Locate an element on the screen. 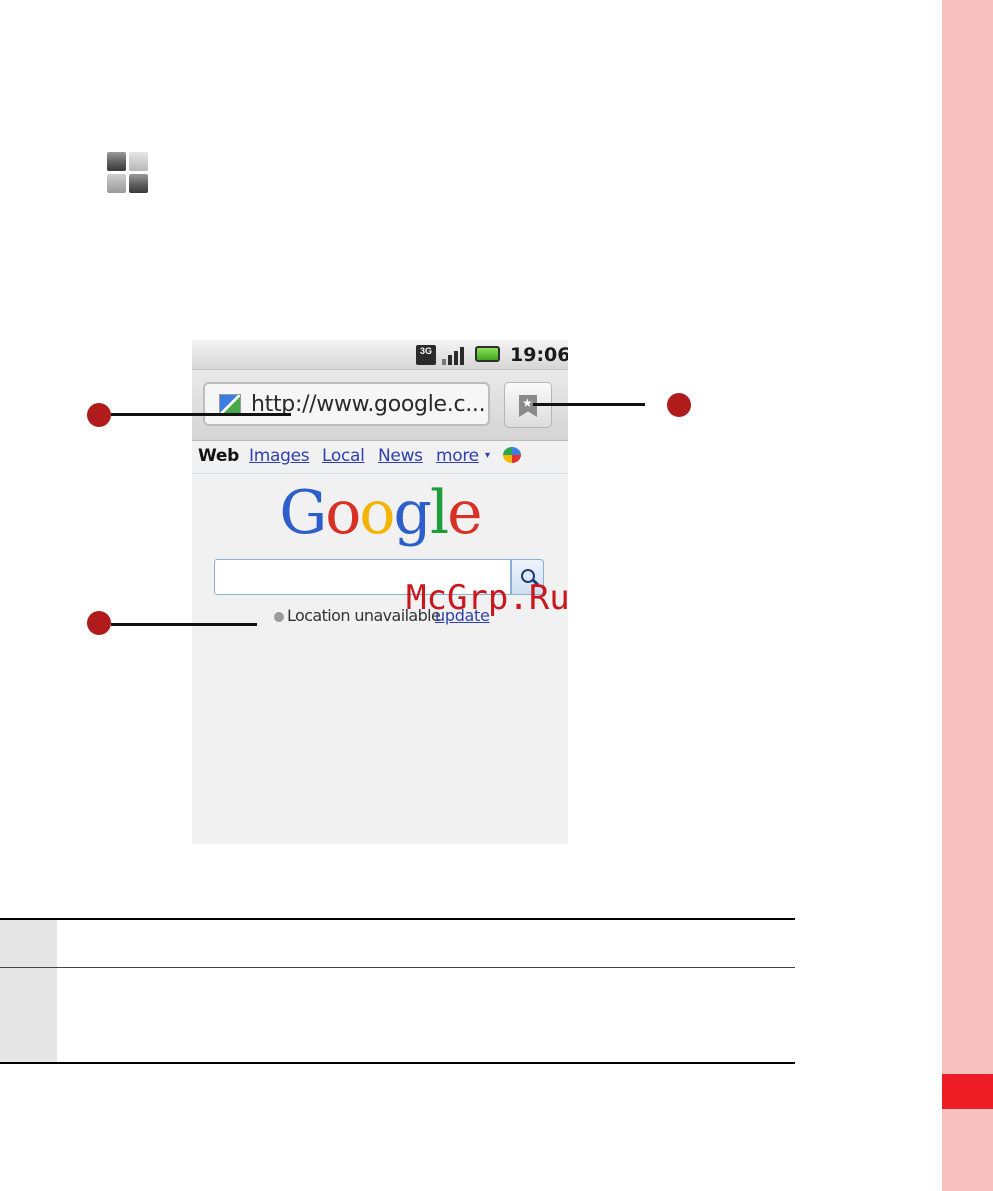 The width and height of the screenshot is (993, 1191). logo-letter: l is located at coordinates (439, 513).